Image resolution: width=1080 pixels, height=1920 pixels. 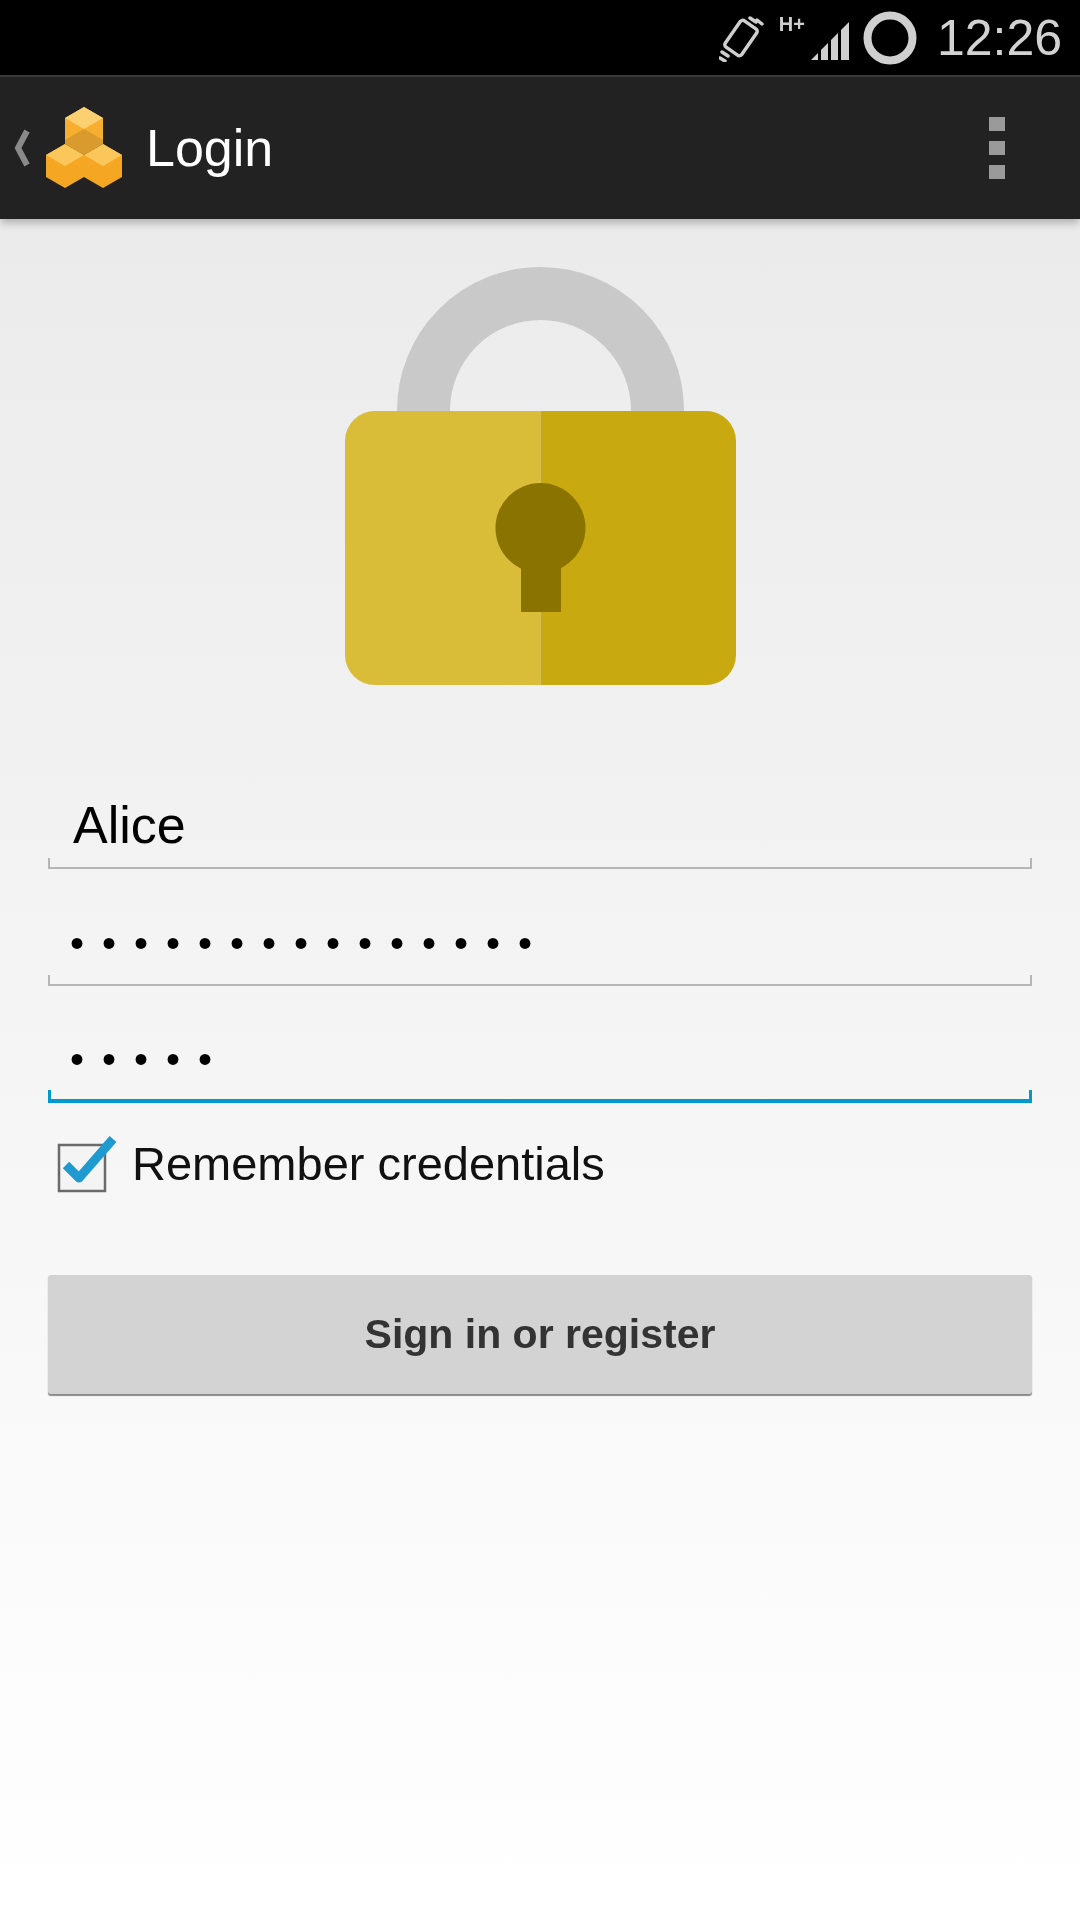 What do you see at coordinates (368, 1163) in the screenshot?
I see `checkbox-label: Remember credentials` at bounding box center [368, 1163].